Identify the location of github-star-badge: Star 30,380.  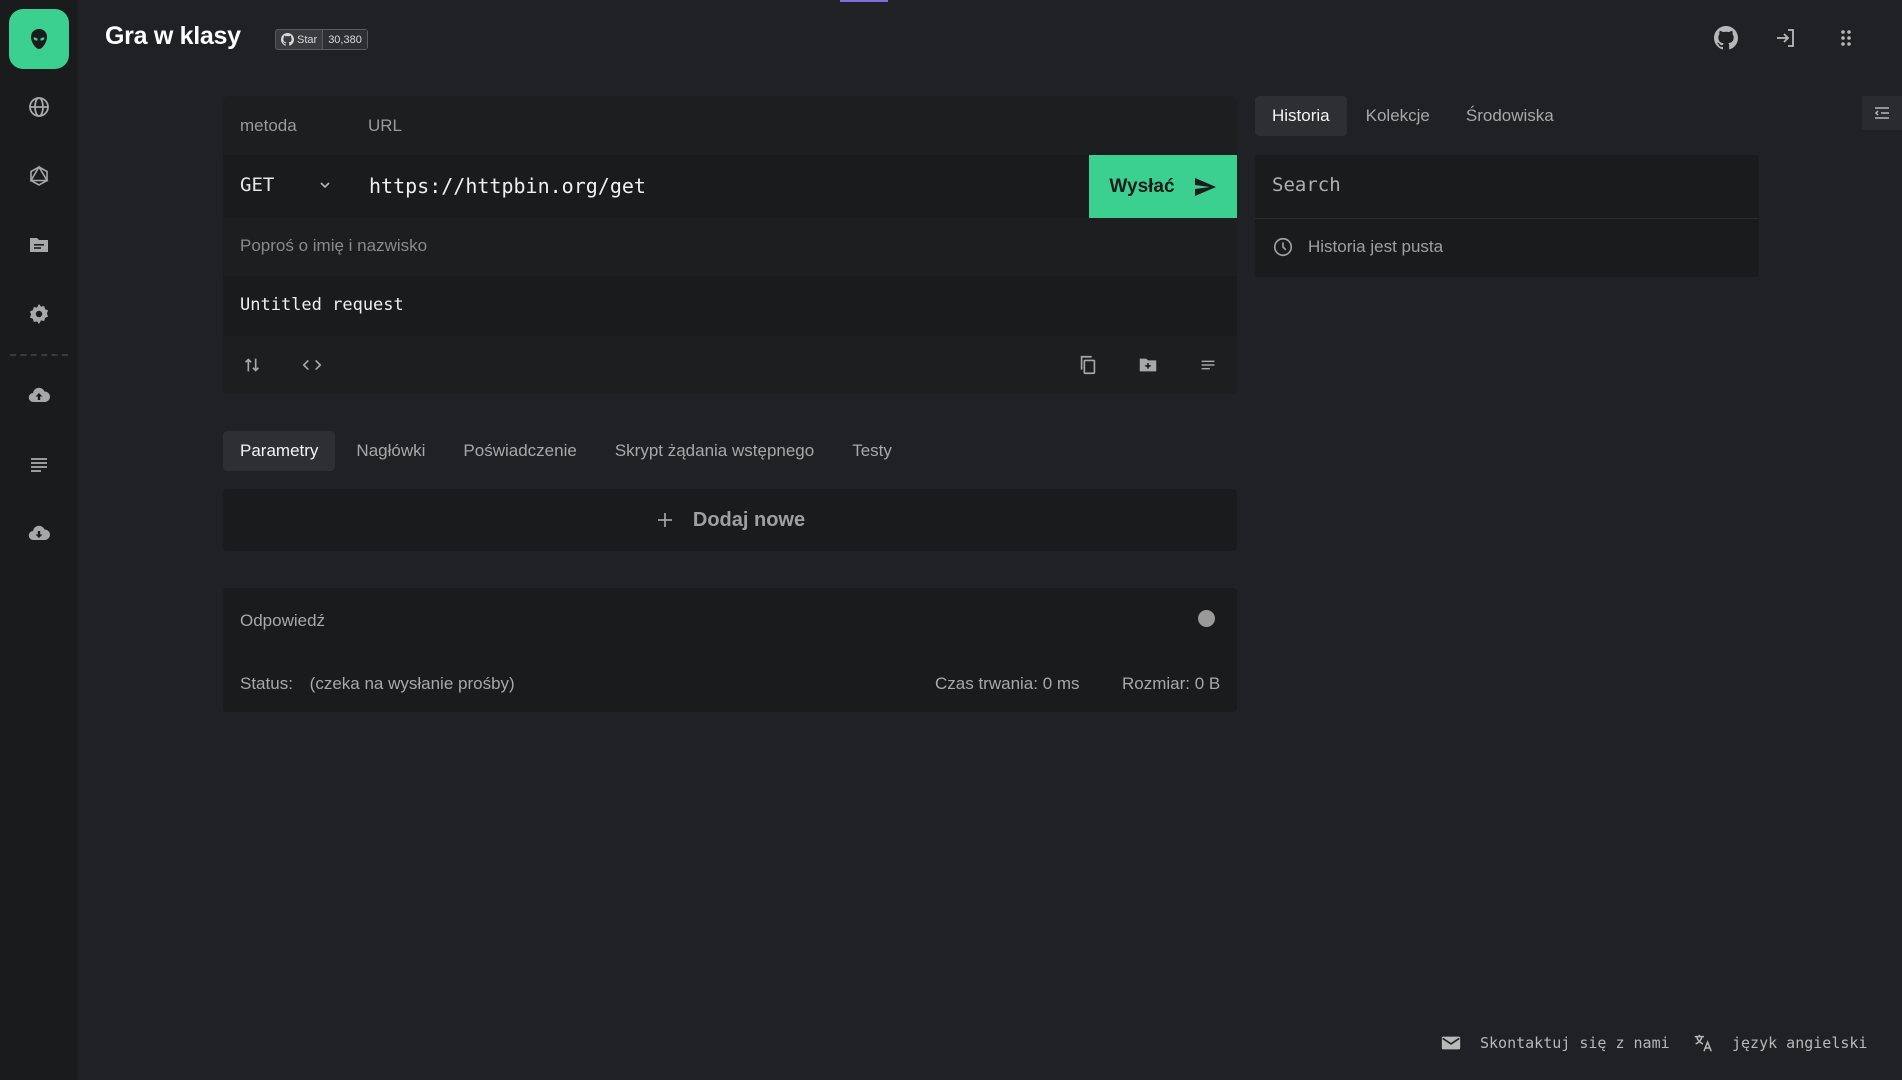
(321, 39).